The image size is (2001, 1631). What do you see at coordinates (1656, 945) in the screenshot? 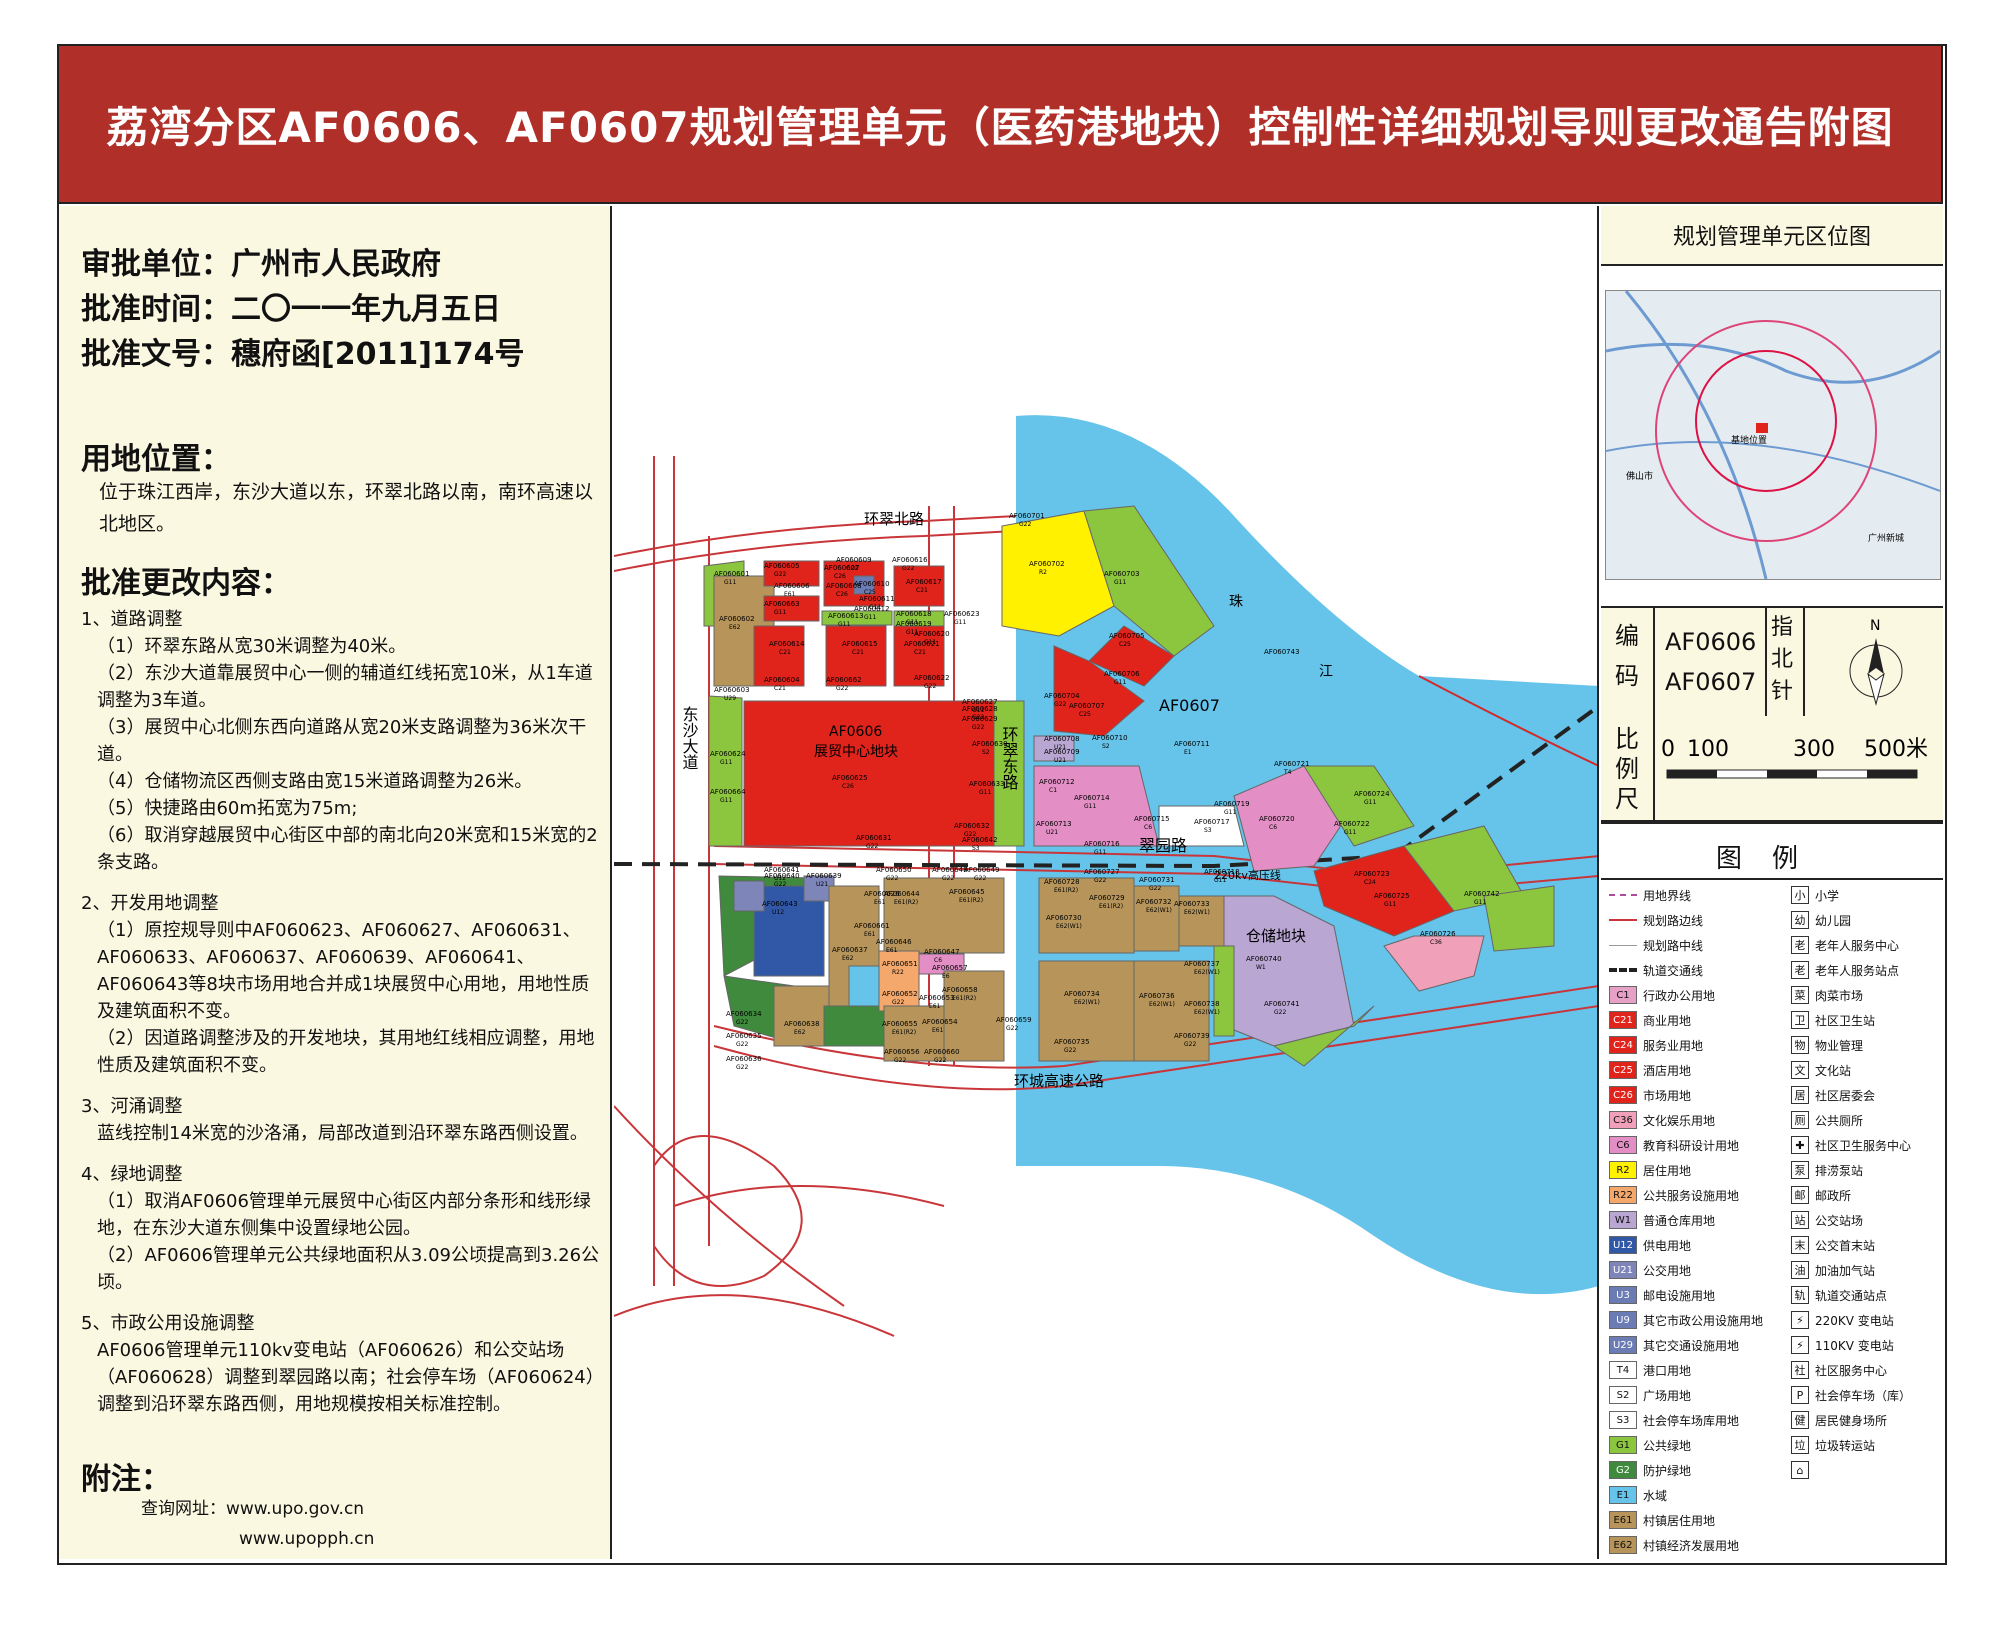
I see `legend-item: 规划路中线` at bounding box center [1656, 945].